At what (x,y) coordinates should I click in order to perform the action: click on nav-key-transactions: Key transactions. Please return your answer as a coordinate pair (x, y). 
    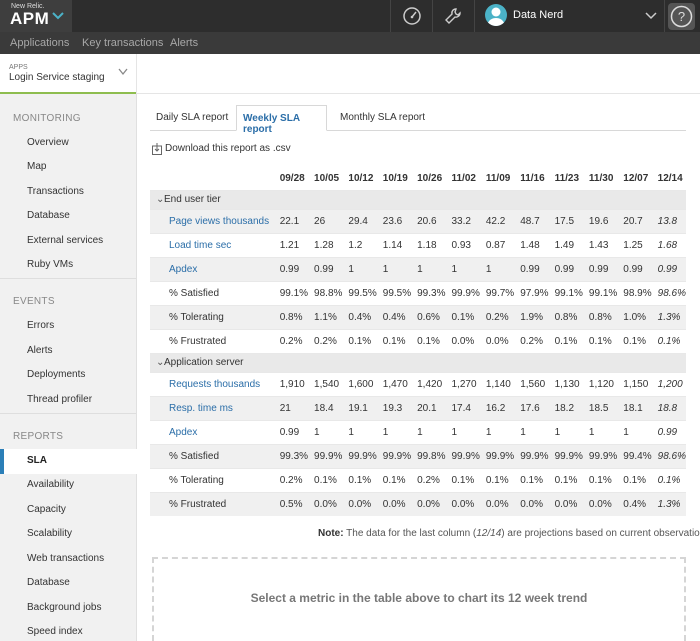
    Looking at the image, I should click on (122, 43).